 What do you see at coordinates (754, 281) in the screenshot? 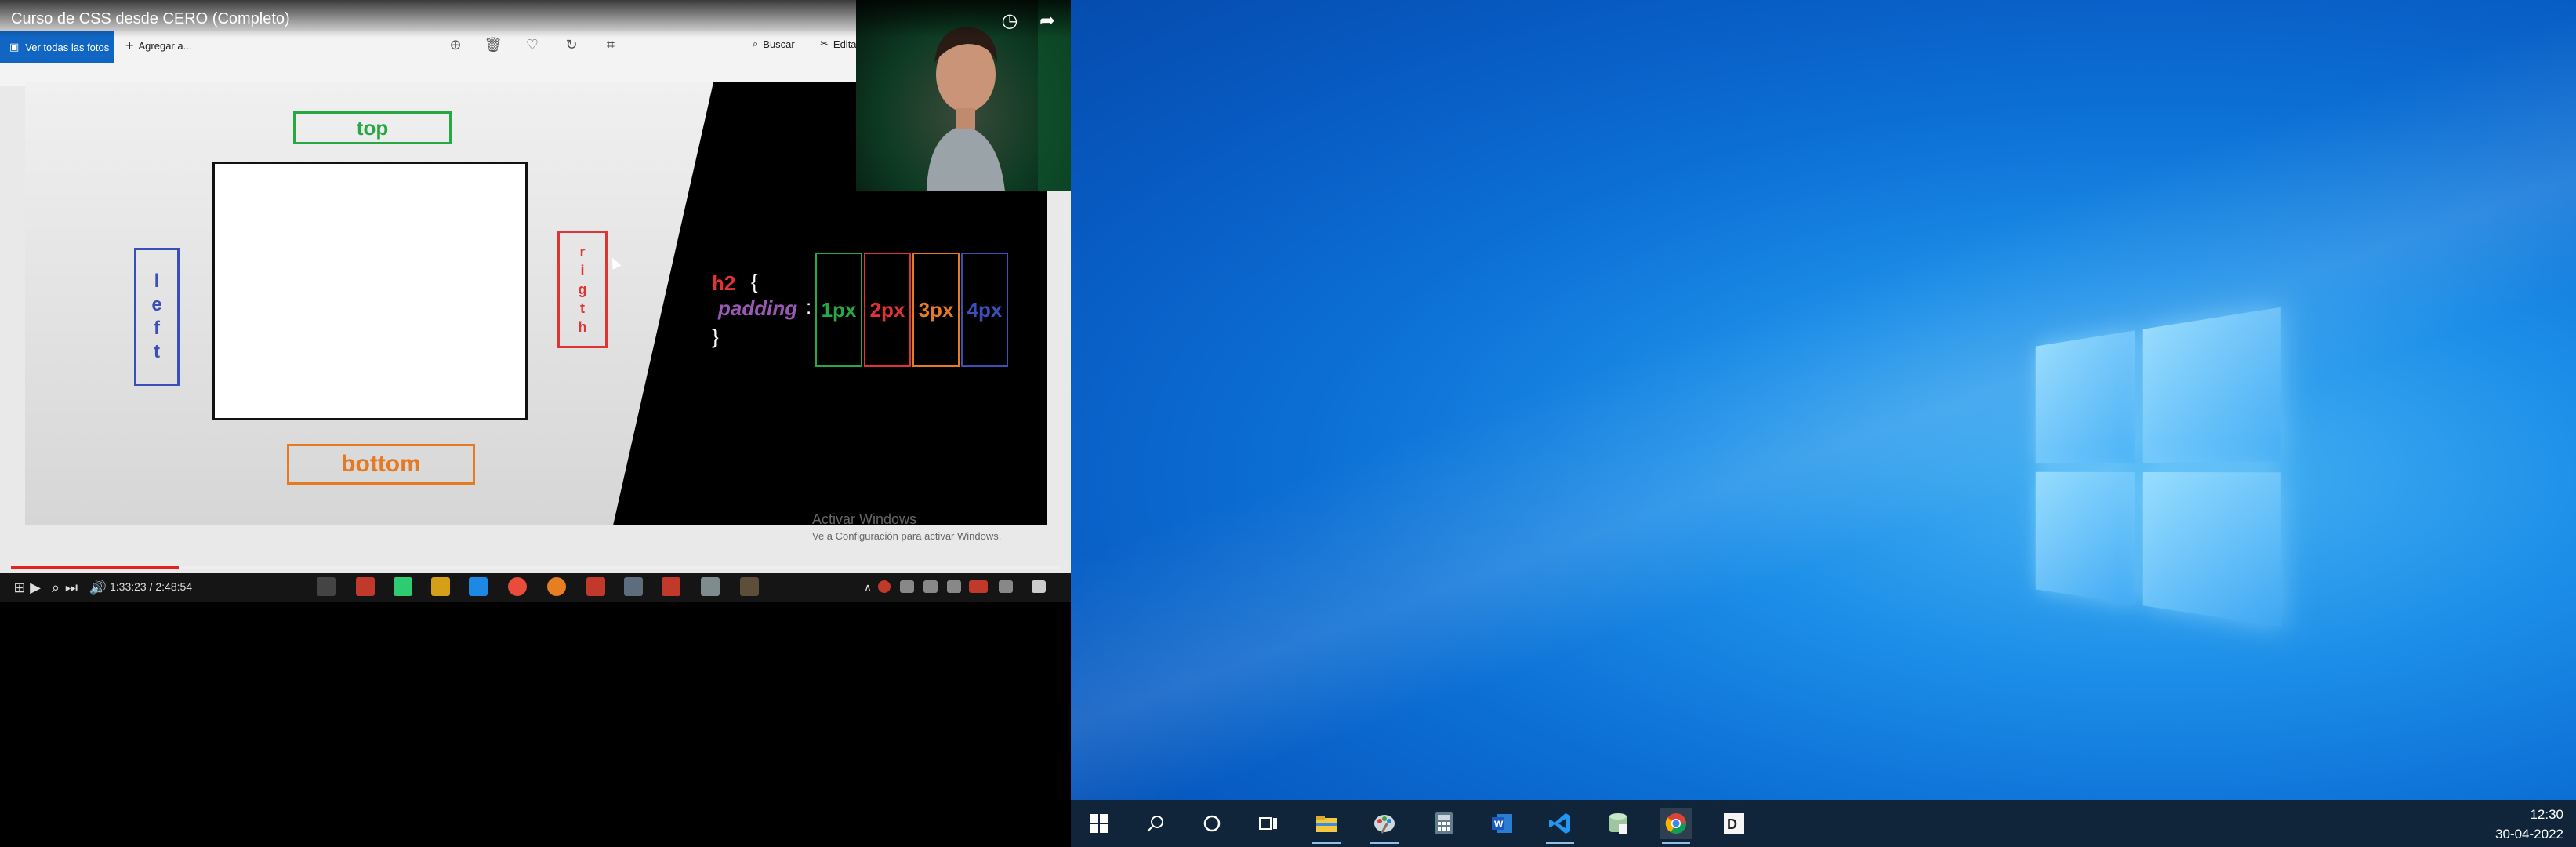
I see `code-open-brace: {` at bounding box center [754, 281].